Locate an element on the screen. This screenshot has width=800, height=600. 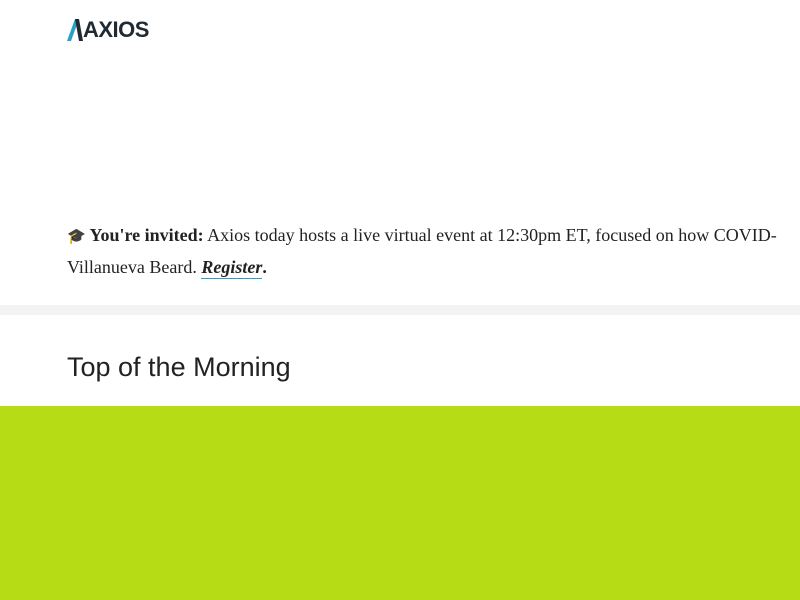
logo-text: AXIOS is located at coordinates (116, 29).